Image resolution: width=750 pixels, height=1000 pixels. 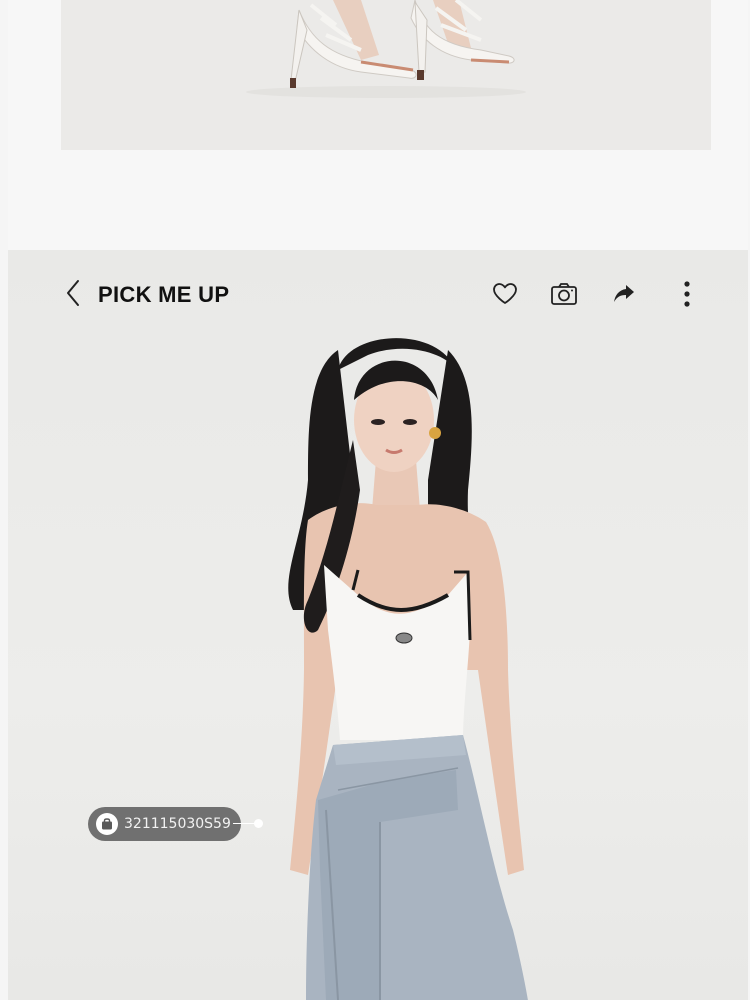 I want to click on section-spacer, so click(x=378, y=200).